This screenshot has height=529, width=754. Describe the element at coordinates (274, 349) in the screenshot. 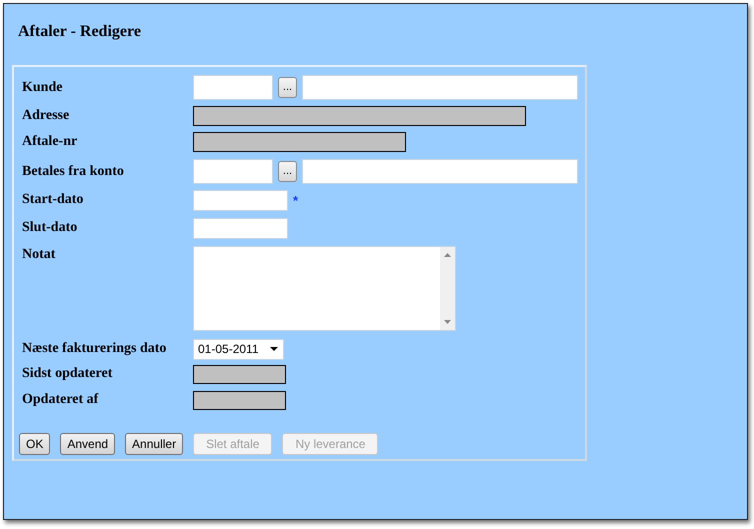

I see `caret-icon` at that location.